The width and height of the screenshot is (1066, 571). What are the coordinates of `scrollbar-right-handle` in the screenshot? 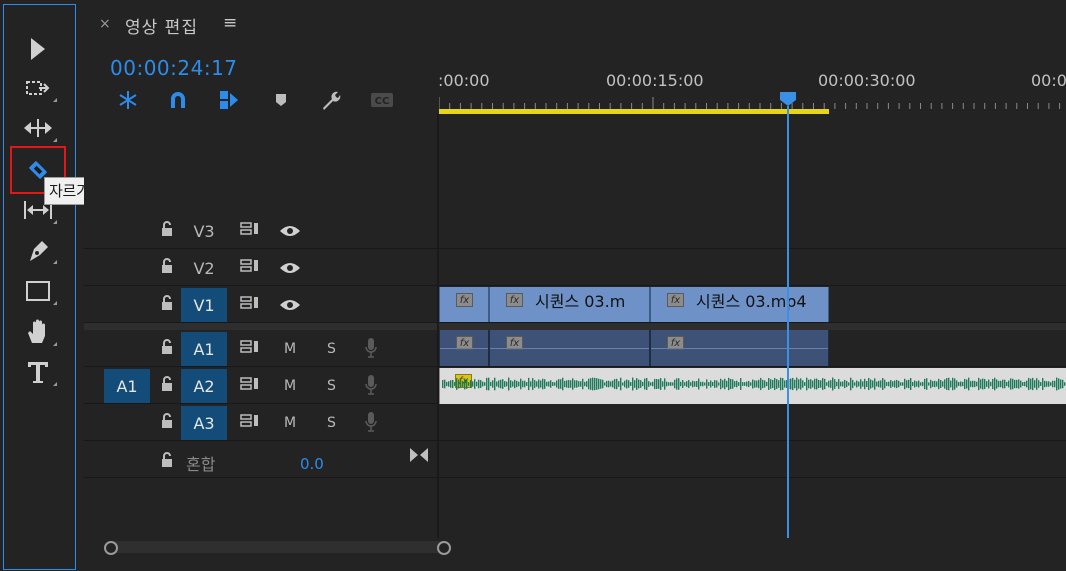 It's located at (444, 548).